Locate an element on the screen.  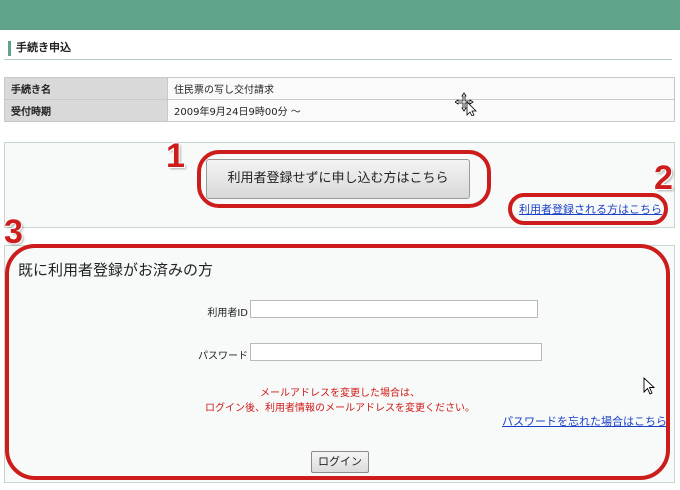
reception-period-label: 受付時期 is located at coordinates (86, 110).